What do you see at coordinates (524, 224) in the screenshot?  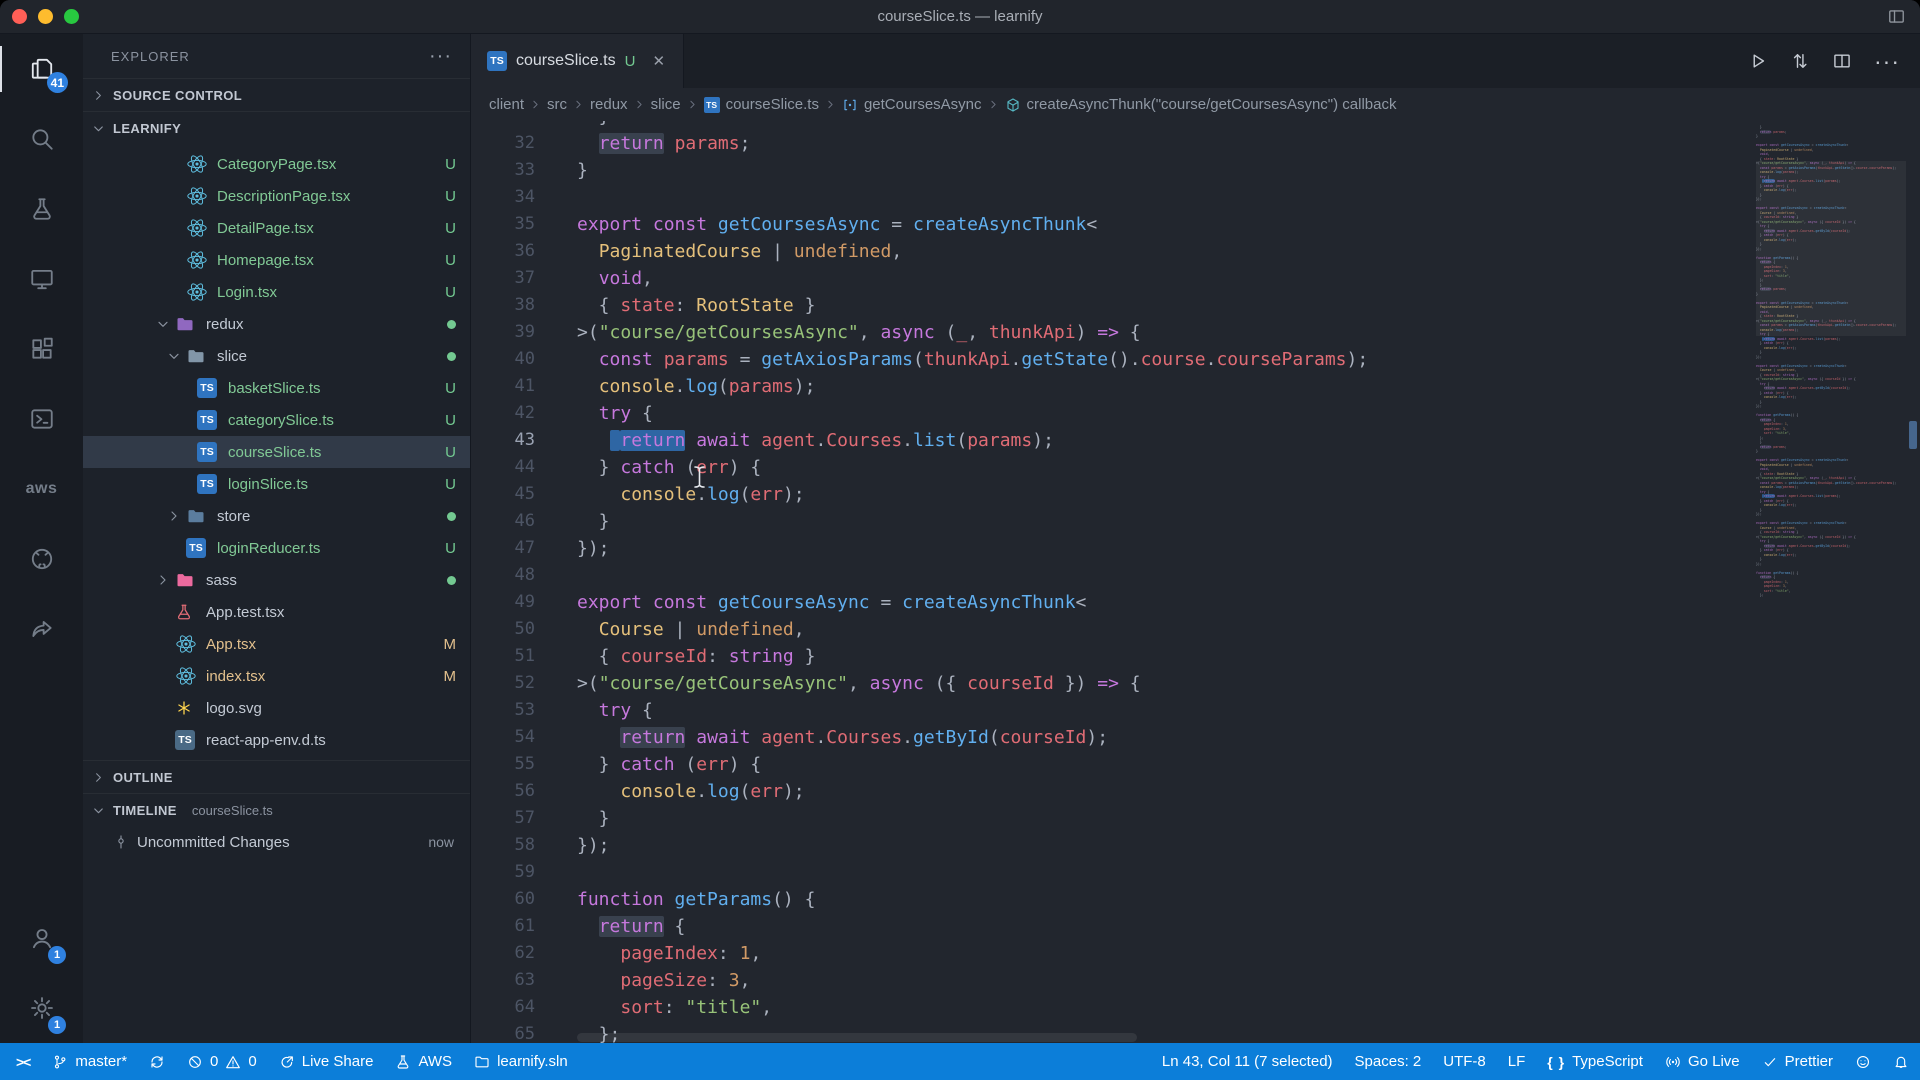 I see `line-number: 35` at bounding box center [524, 224].